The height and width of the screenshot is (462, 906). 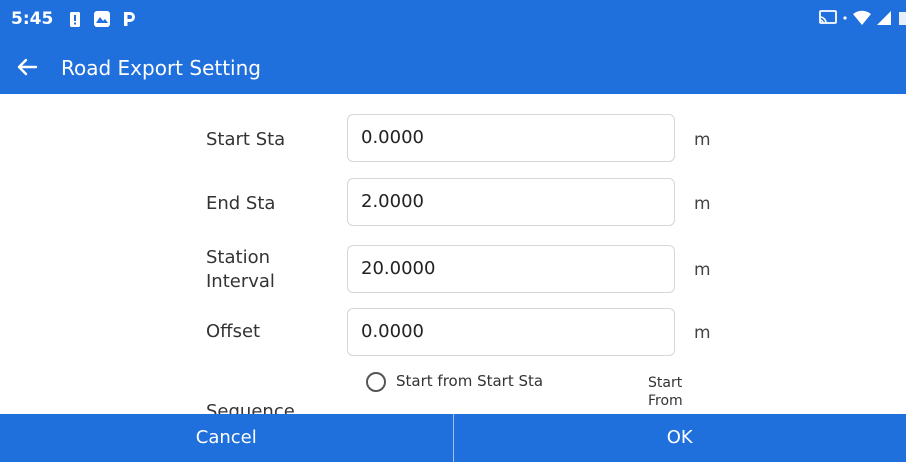 What do you see at coordinates (702, 270) in the screenshot?
I see `station-interval-unit: m` at bounding box center [702, 270].